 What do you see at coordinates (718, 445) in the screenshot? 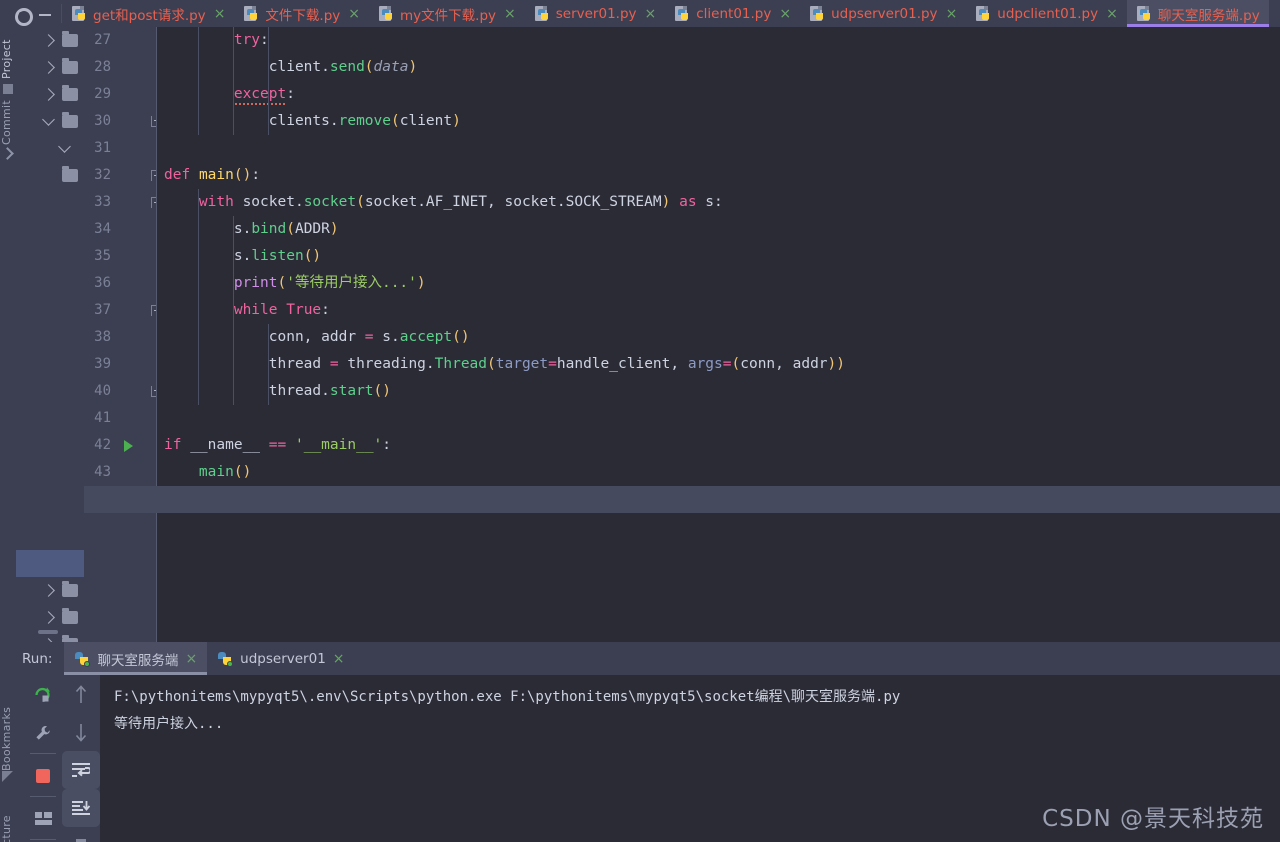
I see `code-line: if __name__ == '__main__':` at bounding box center [718, 445].